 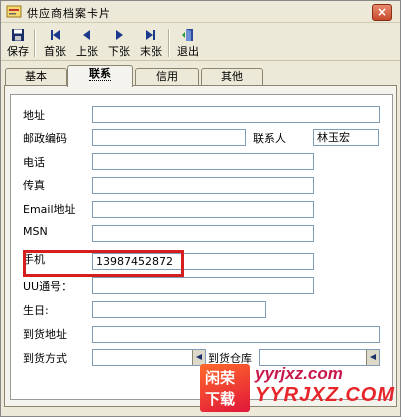 I want to click on contact-person-label: 联系人, so click(x=269, y=138).